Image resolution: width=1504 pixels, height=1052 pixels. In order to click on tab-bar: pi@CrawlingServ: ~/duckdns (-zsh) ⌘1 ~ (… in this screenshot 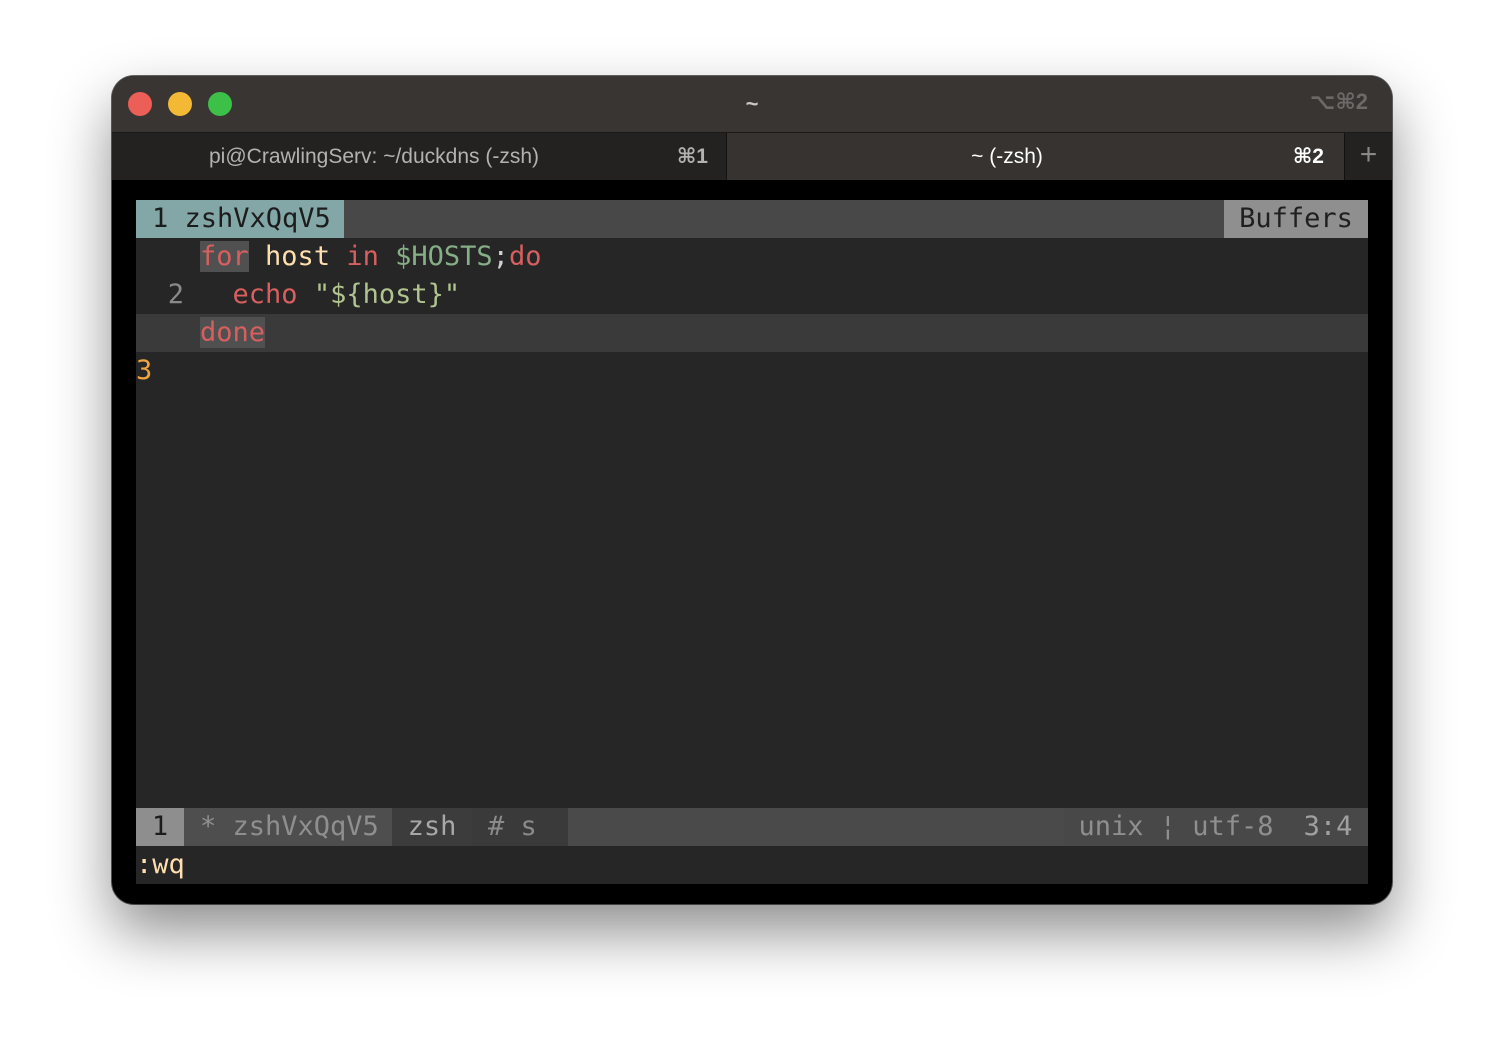, I will do `click(752, 156)`.